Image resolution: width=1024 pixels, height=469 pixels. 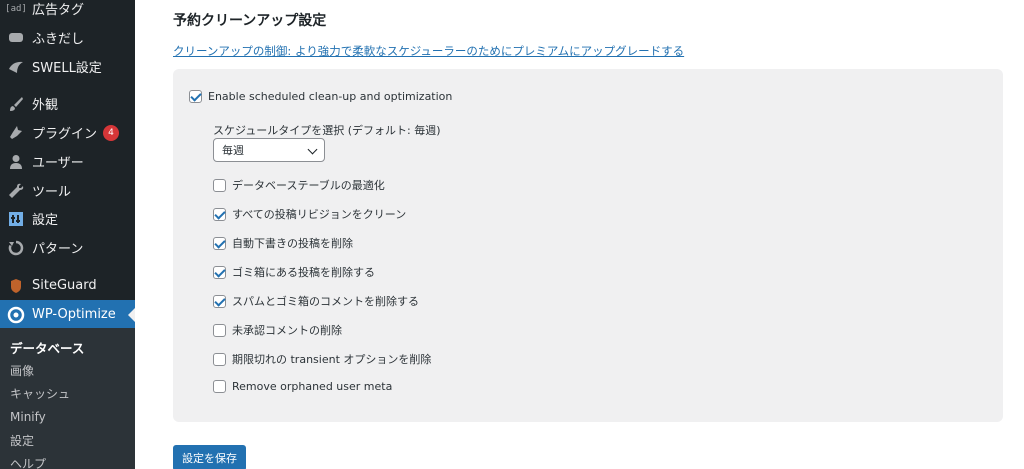 I want to click on save-settings-button: 設定を保存, so click(x=209, y=457).